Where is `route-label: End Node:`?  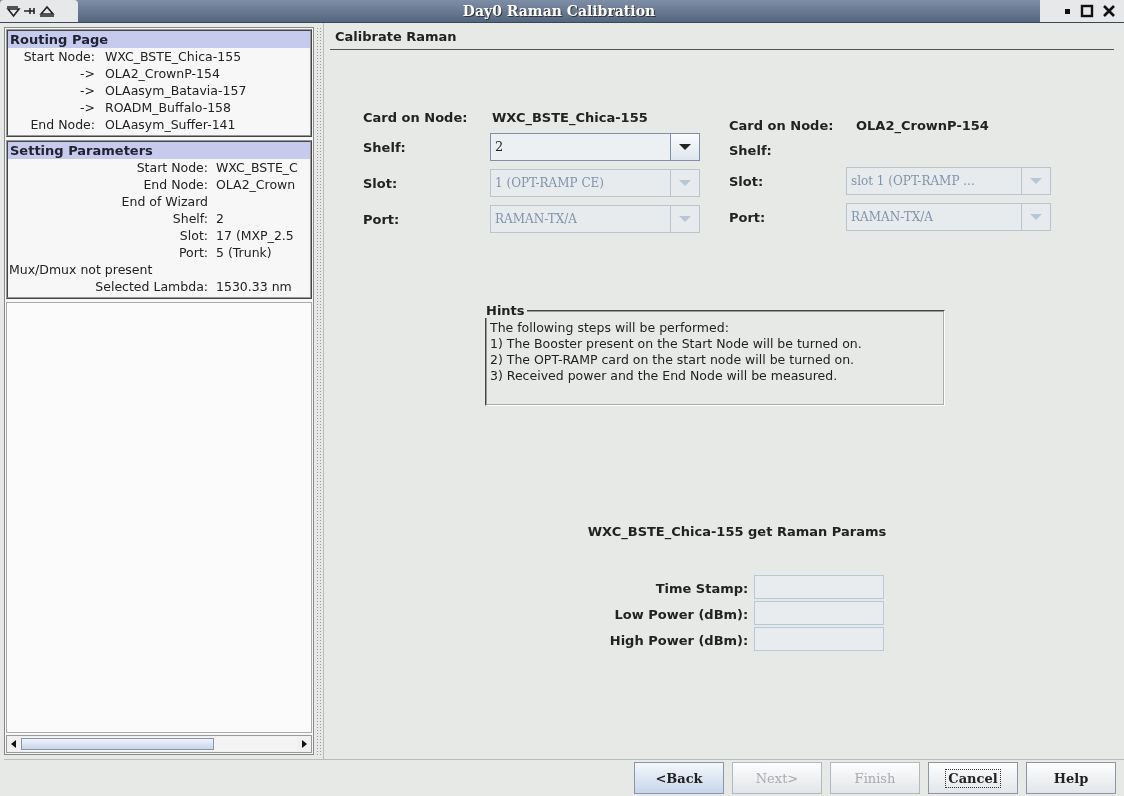
route-label: End Node: is located at coordinates (62, 124).